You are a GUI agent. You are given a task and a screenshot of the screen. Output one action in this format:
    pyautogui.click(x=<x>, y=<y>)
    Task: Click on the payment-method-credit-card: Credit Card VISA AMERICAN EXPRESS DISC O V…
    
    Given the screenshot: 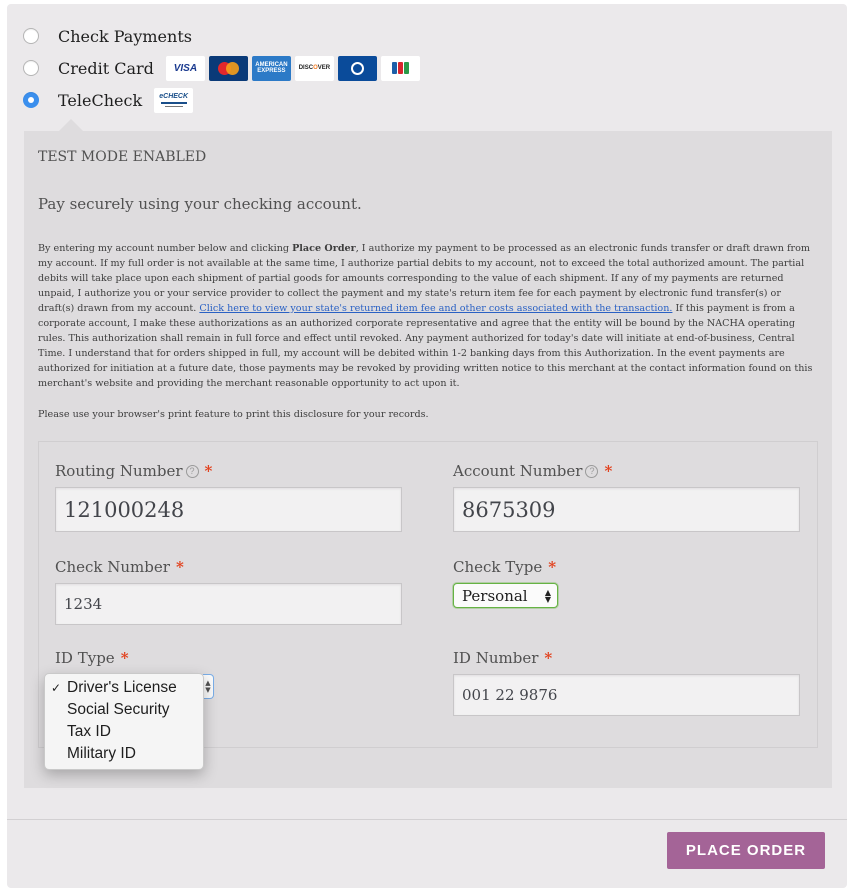 What is the action you would take?
    pyautogui.click(x=221, y=68)
    